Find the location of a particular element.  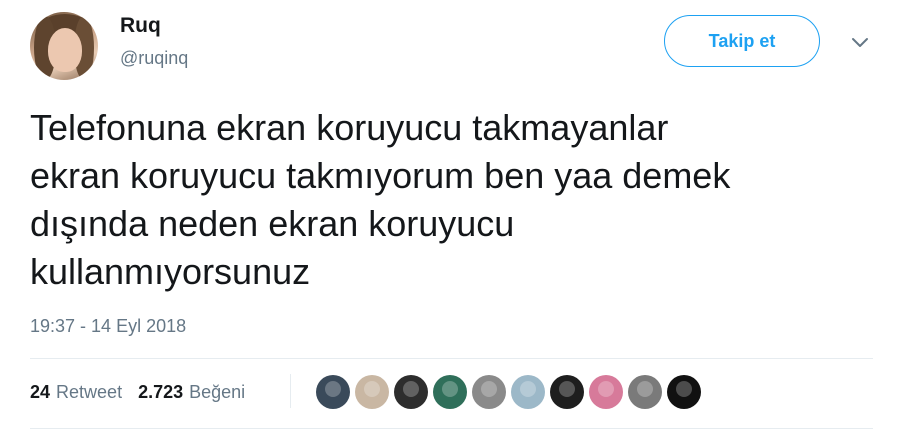

retweet-count-value: 24 is located at coordinates (40, 392).